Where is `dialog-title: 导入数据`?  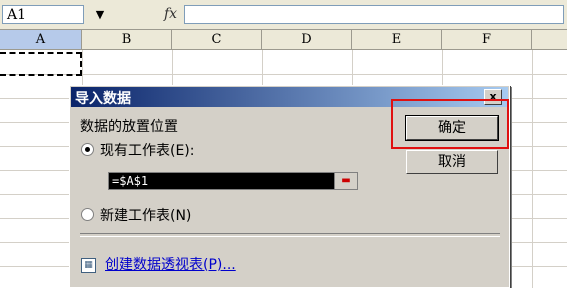
dialog-title: 导入数据 is located at coordinates (103, 99).